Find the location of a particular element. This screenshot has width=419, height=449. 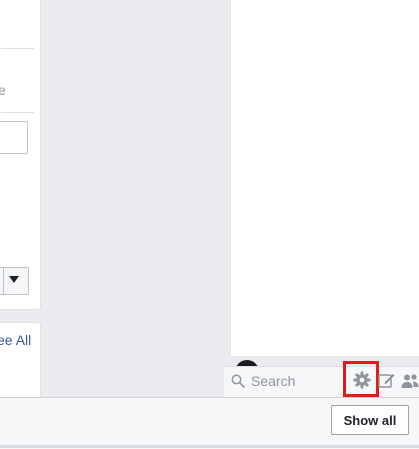

search-icon is located at coordinates (238, 381).